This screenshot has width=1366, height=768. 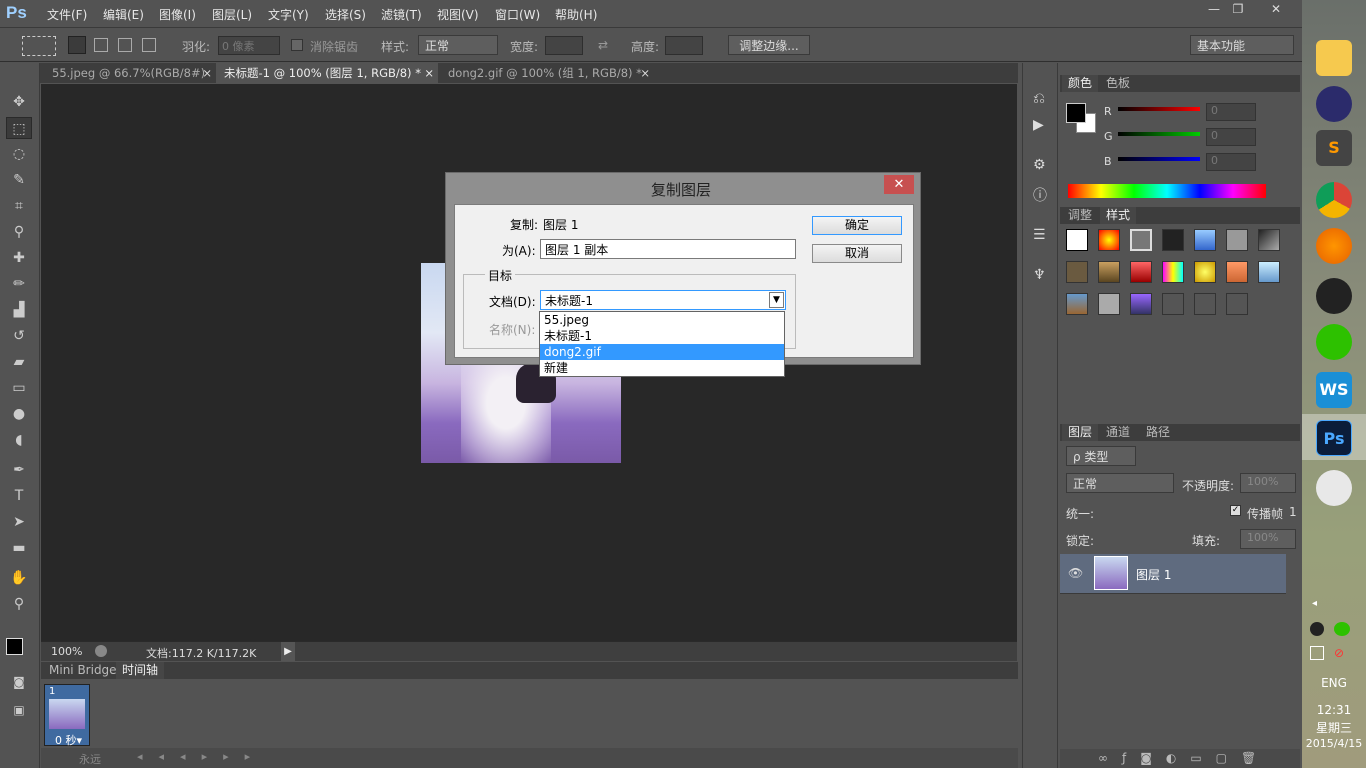 I want to click on pen-tool-icon: ✒, so click(x=19, y=470).